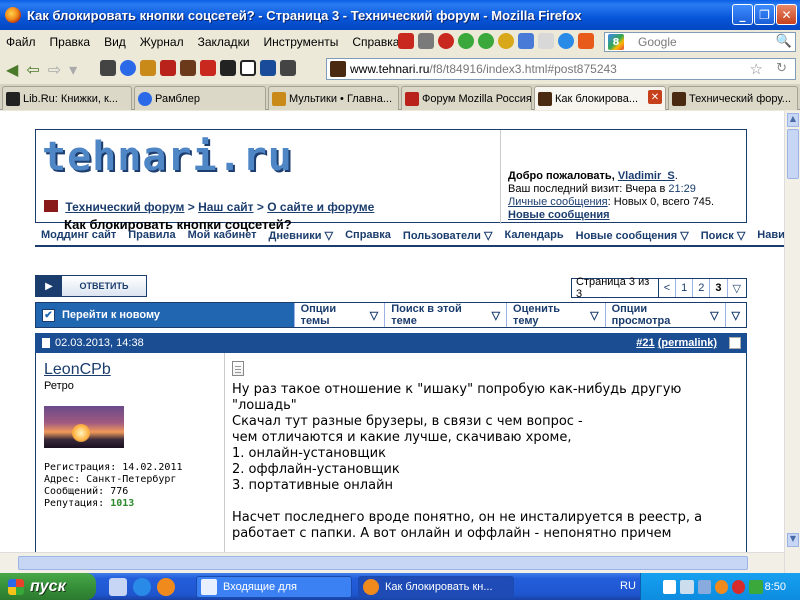 This screenshot has width=800, height=600. I want to click on scroll-up-icon: ▲, so click(793, 120).